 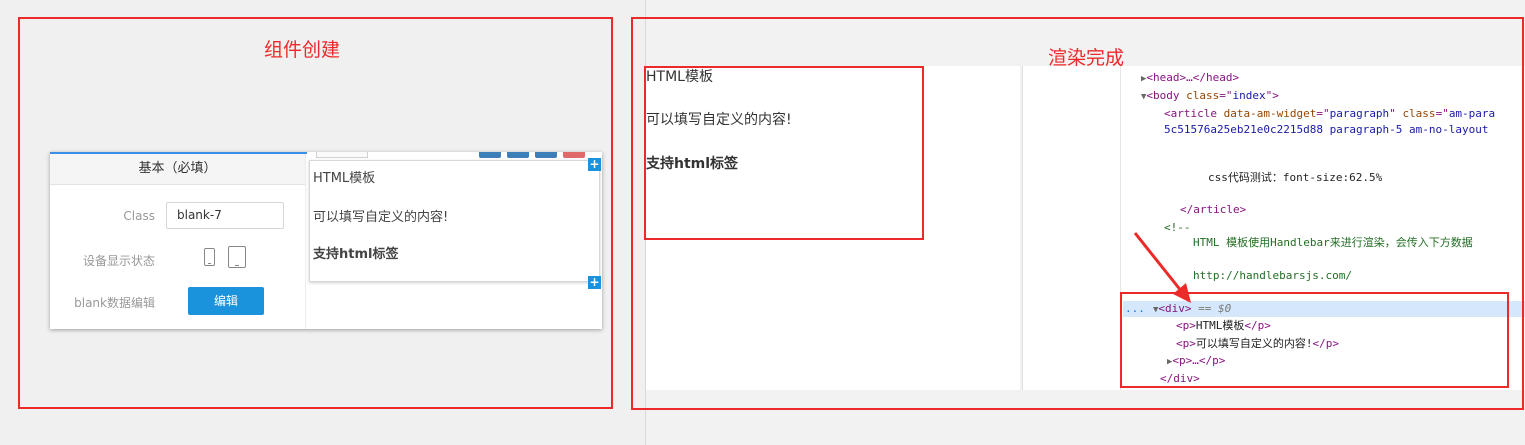 What do you see at coordinates (305, 241) in the screenshot?
I see `panel-separator` at bounding box center [305, 241].